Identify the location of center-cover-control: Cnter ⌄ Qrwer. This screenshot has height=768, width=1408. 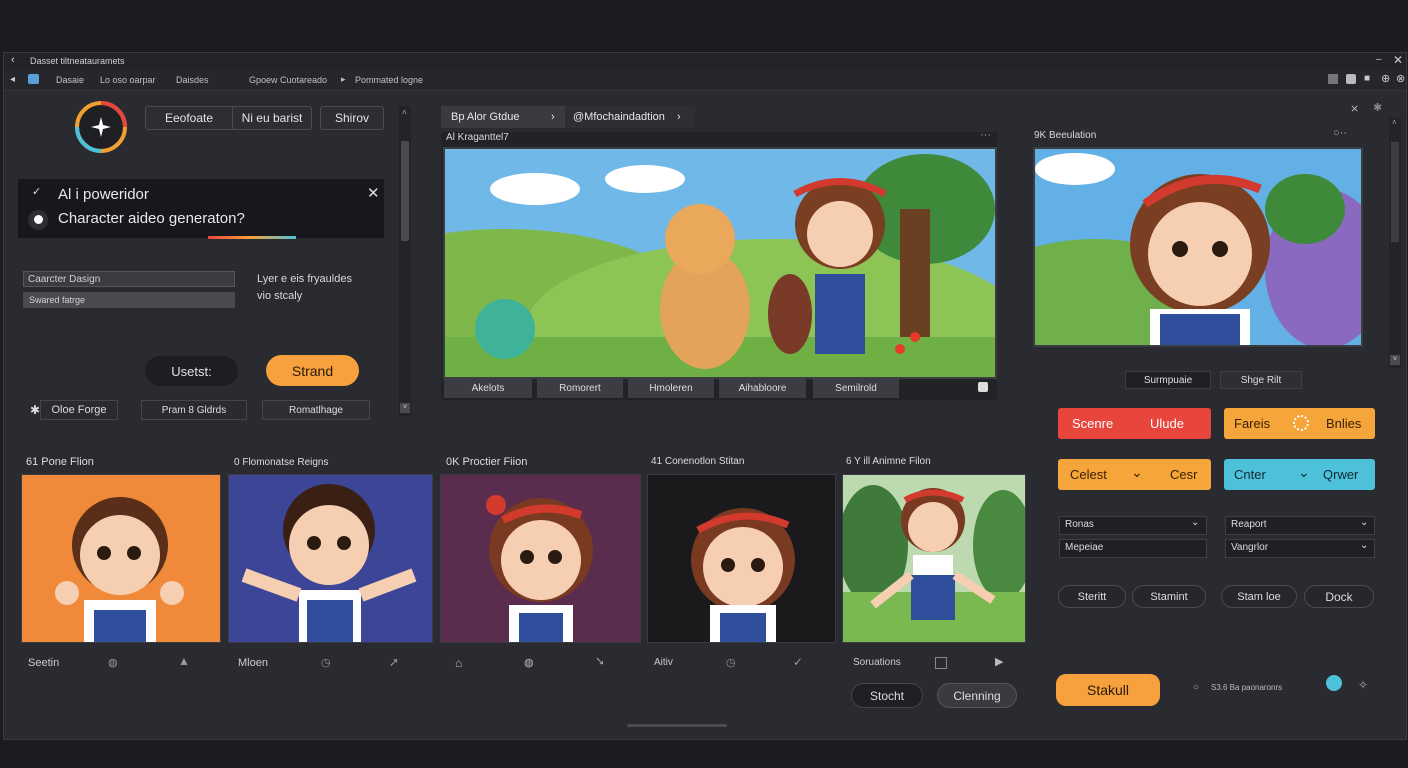
(1299, 474).